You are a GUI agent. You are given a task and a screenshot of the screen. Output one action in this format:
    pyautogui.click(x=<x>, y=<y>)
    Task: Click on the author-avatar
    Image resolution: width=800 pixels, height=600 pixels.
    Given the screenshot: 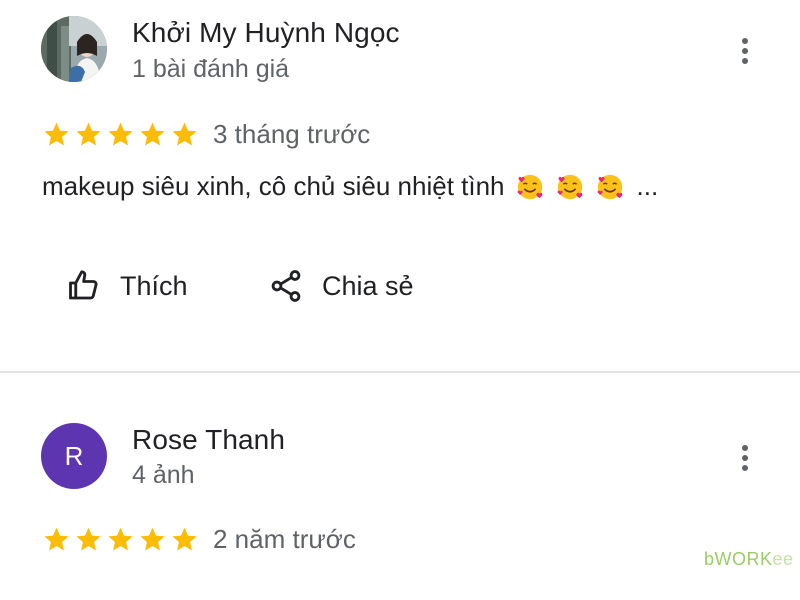 What is the action you would take?
    pyautogui.click(x=74, y=49)
    